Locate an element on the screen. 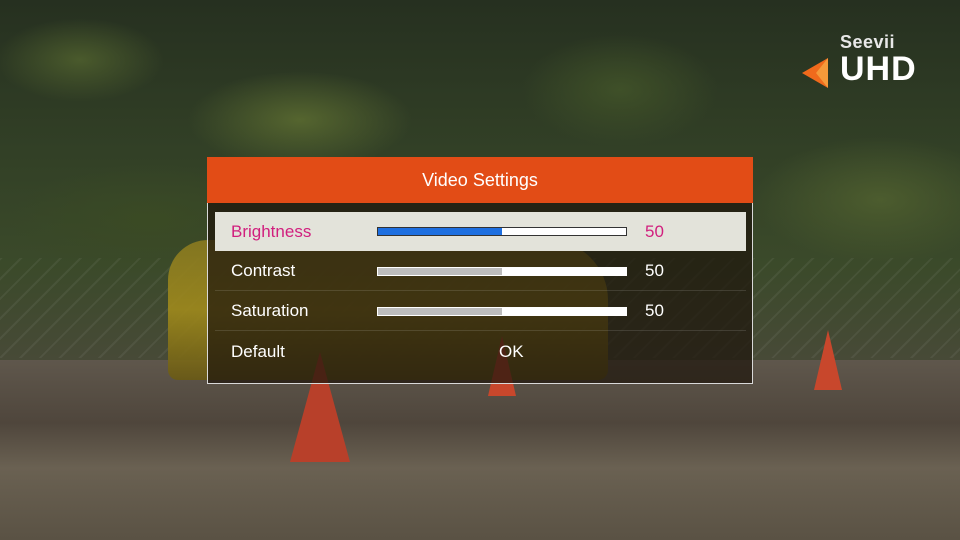 Image resolution: width=960 pixels, height=540 pixels. dialog-title: Video Settings is located at coordinates (480, 180).